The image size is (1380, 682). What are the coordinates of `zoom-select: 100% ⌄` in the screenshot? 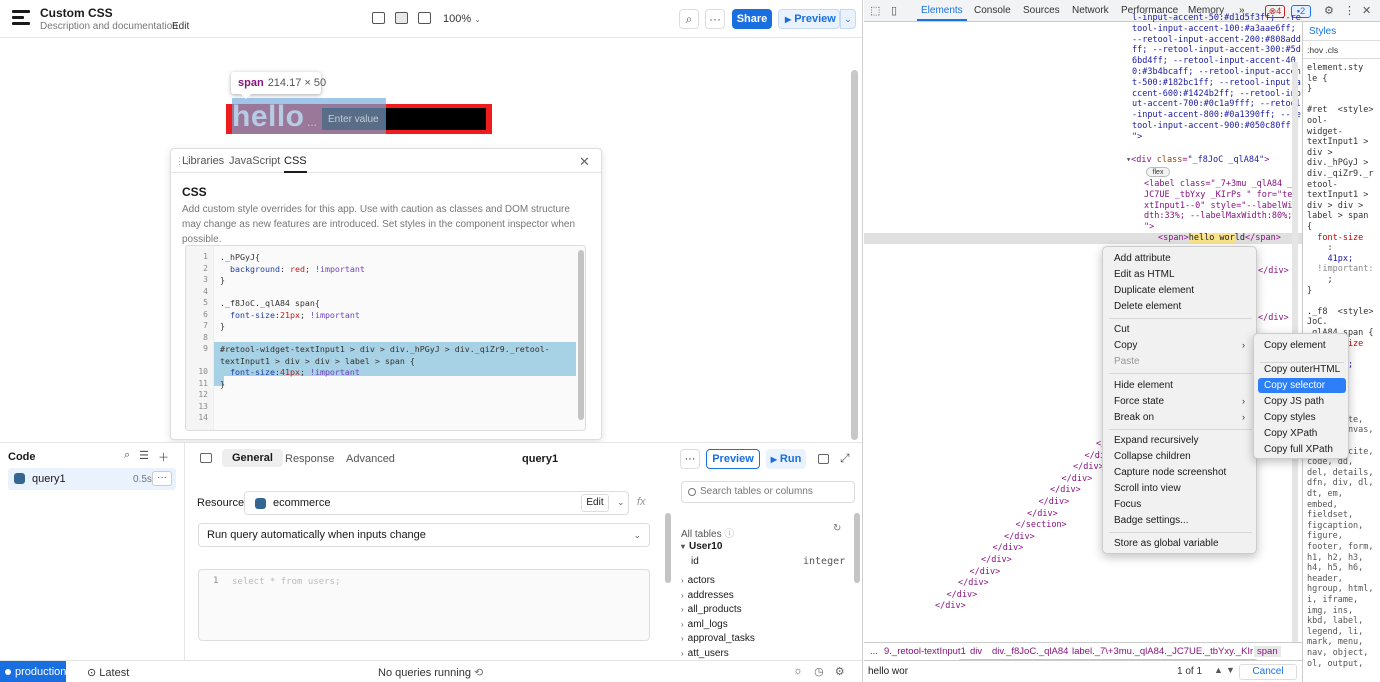 It's located at (462, 19).